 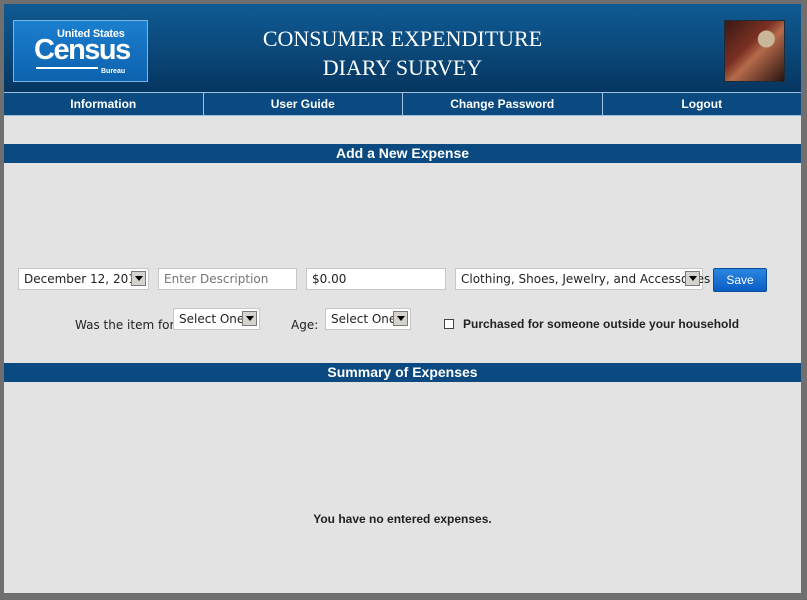 What do you see at coordinates (740, 280) in the screenshot?
I see `save-button: Save` at bounding box center [740, 280].